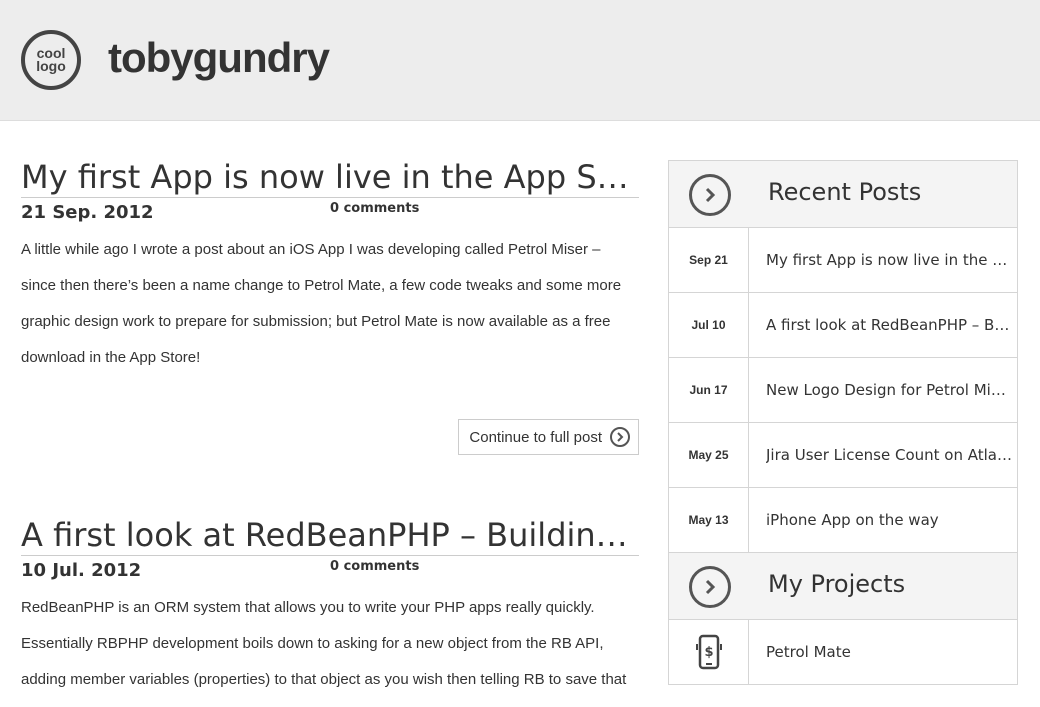 The width and height of the screenshot is (1040, 707). I want to click on post-meta: 21 Sep. 2012 0 comments, so click(330, 213).